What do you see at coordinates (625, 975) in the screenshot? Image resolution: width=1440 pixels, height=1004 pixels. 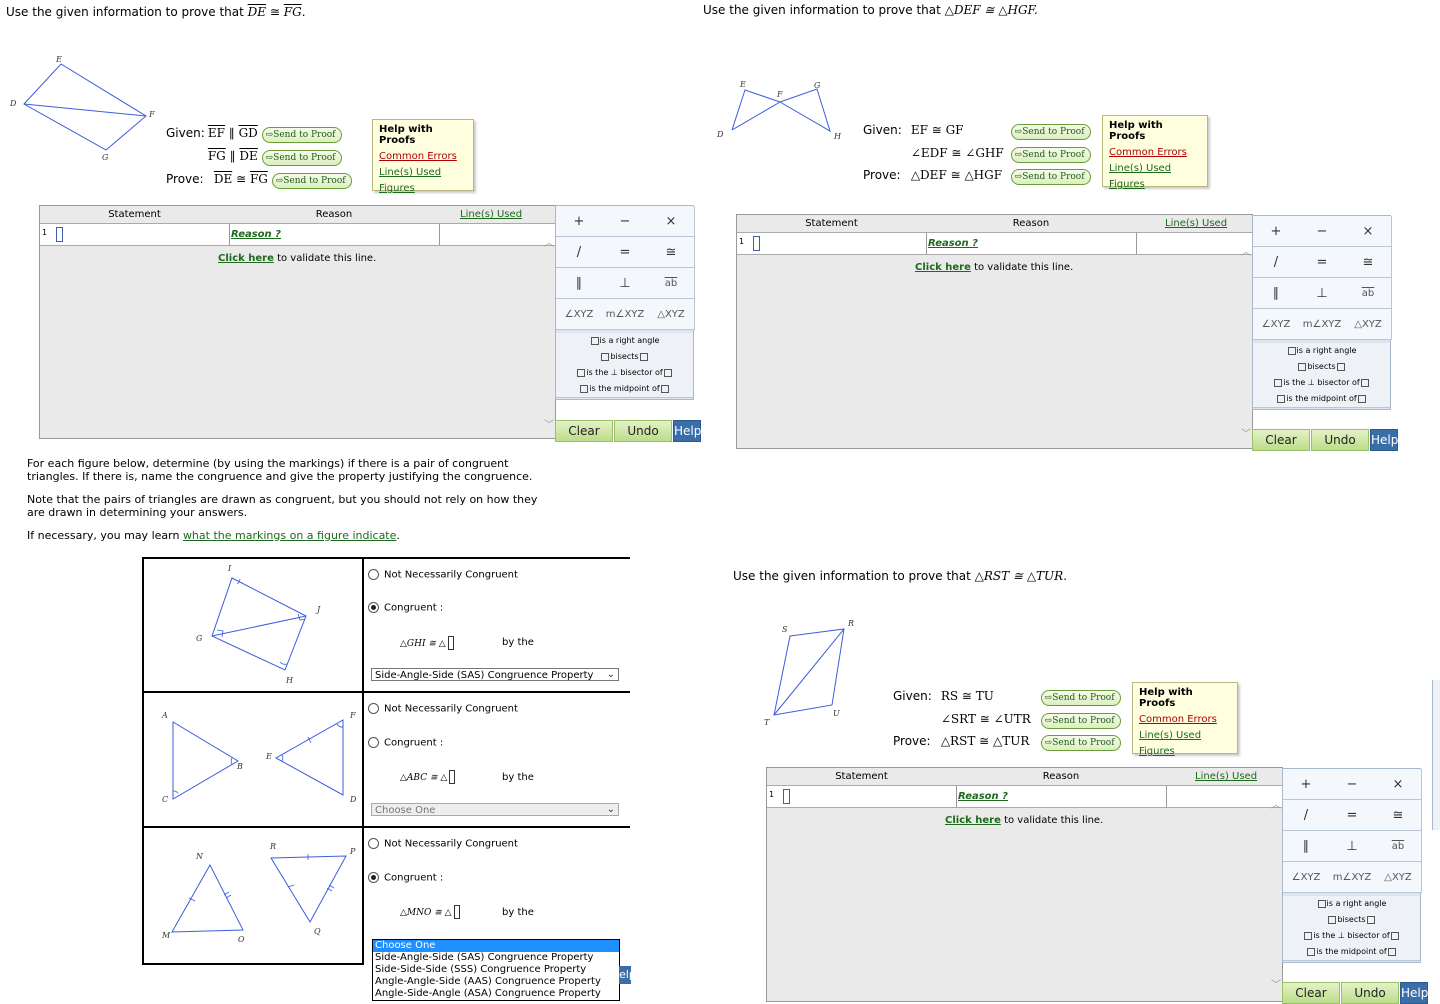 I see `overlap-help-fragment: elp` at bounding box center [625, 975].